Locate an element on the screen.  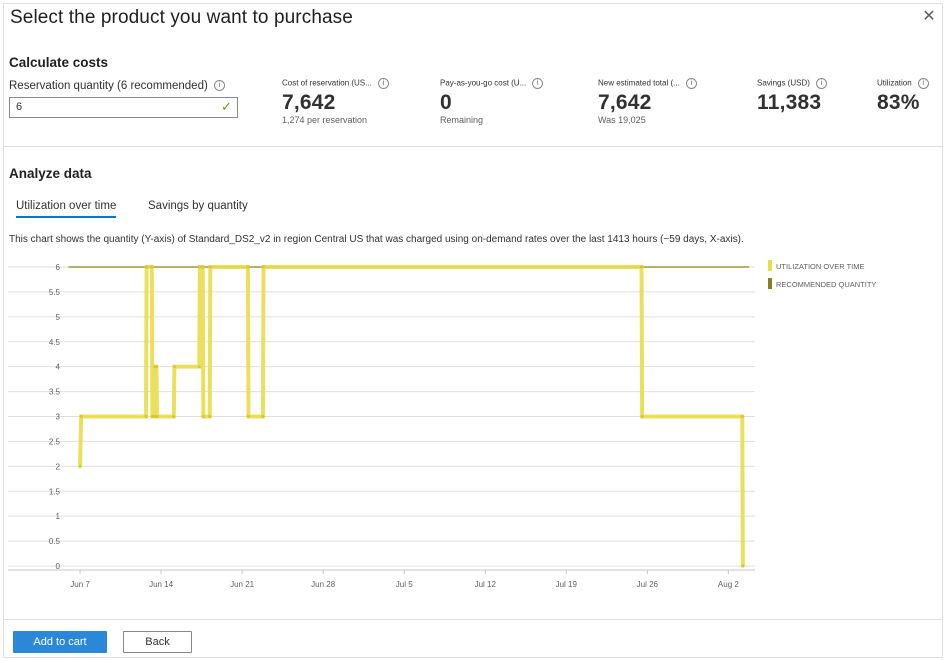
y-tick-label: 2.5 is located at coordinates (55, 441).